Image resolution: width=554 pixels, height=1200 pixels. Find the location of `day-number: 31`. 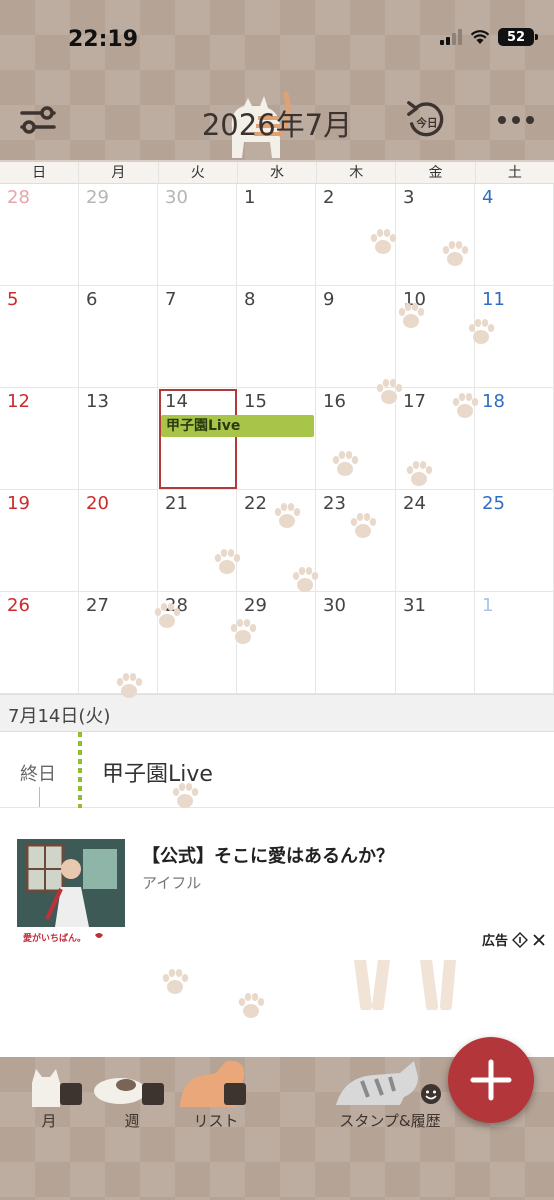

day-number: 31 is located at coordinates (414, 605).